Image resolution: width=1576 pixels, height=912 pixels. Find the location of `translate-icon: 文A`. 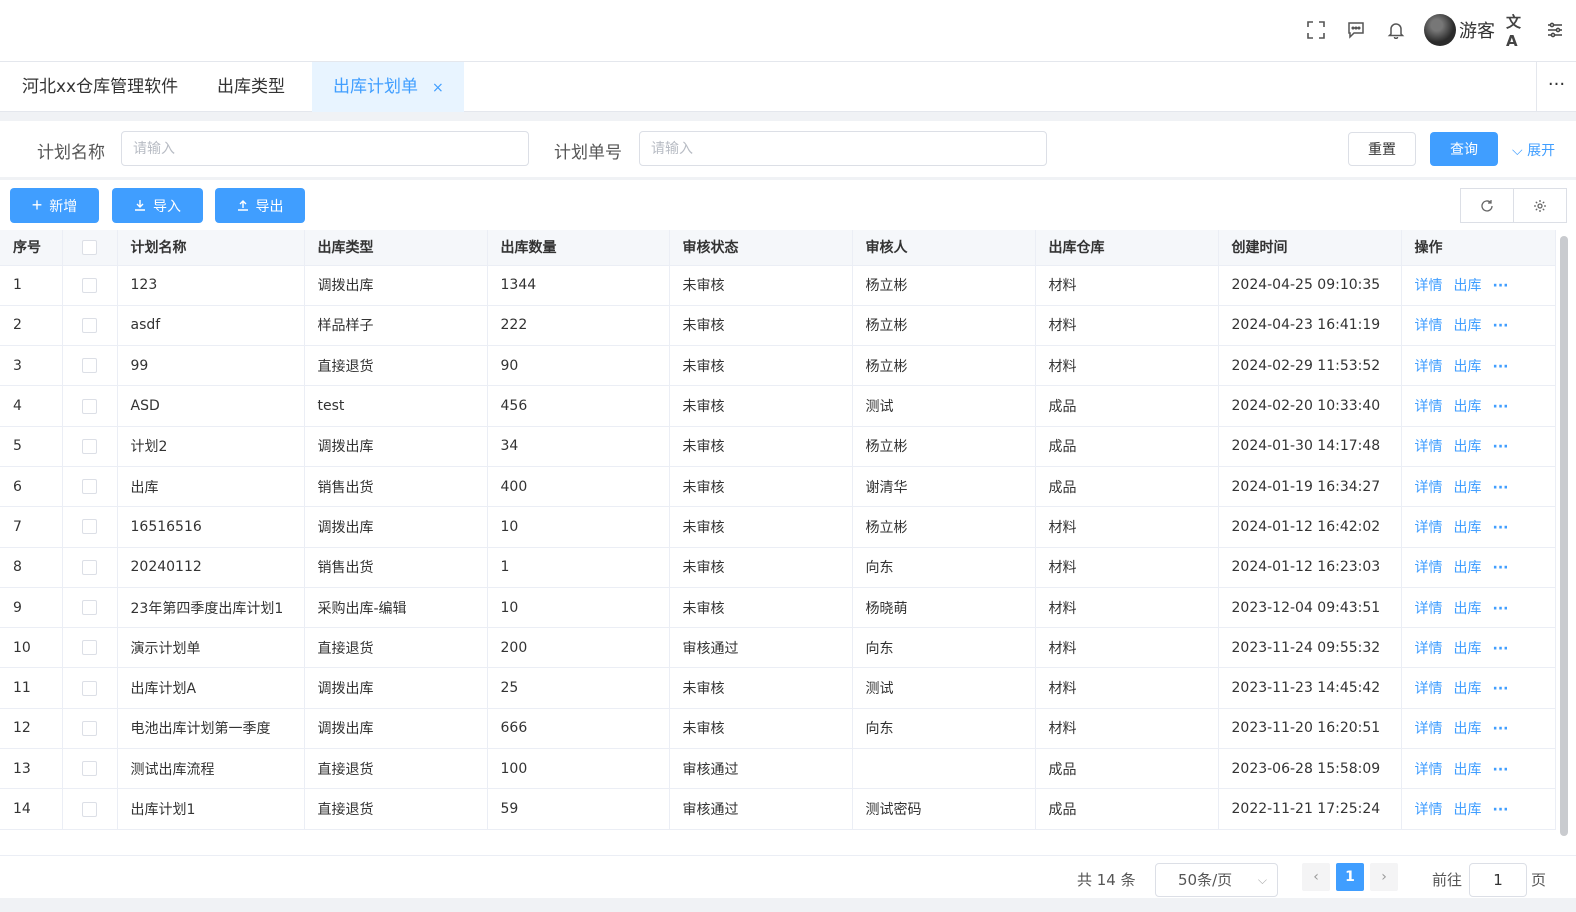

translate-icon: 文A is located at coordinates (1519, 31).